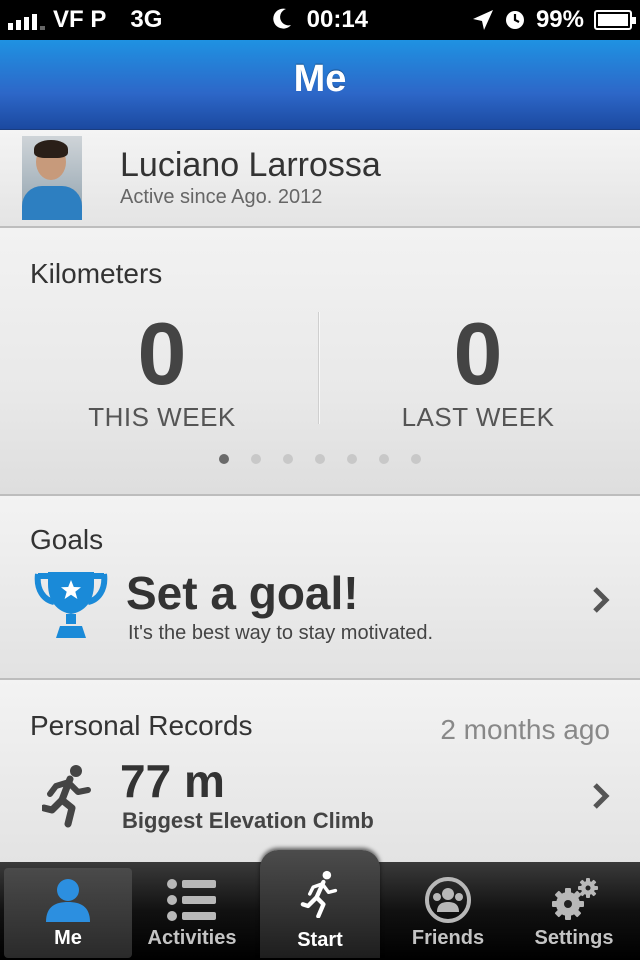 This screenshot has height=960, width=640. What do you see at coordinates (575, 899) in the screenshot?
I see `gears-icon` at bounding box center [575, 899].